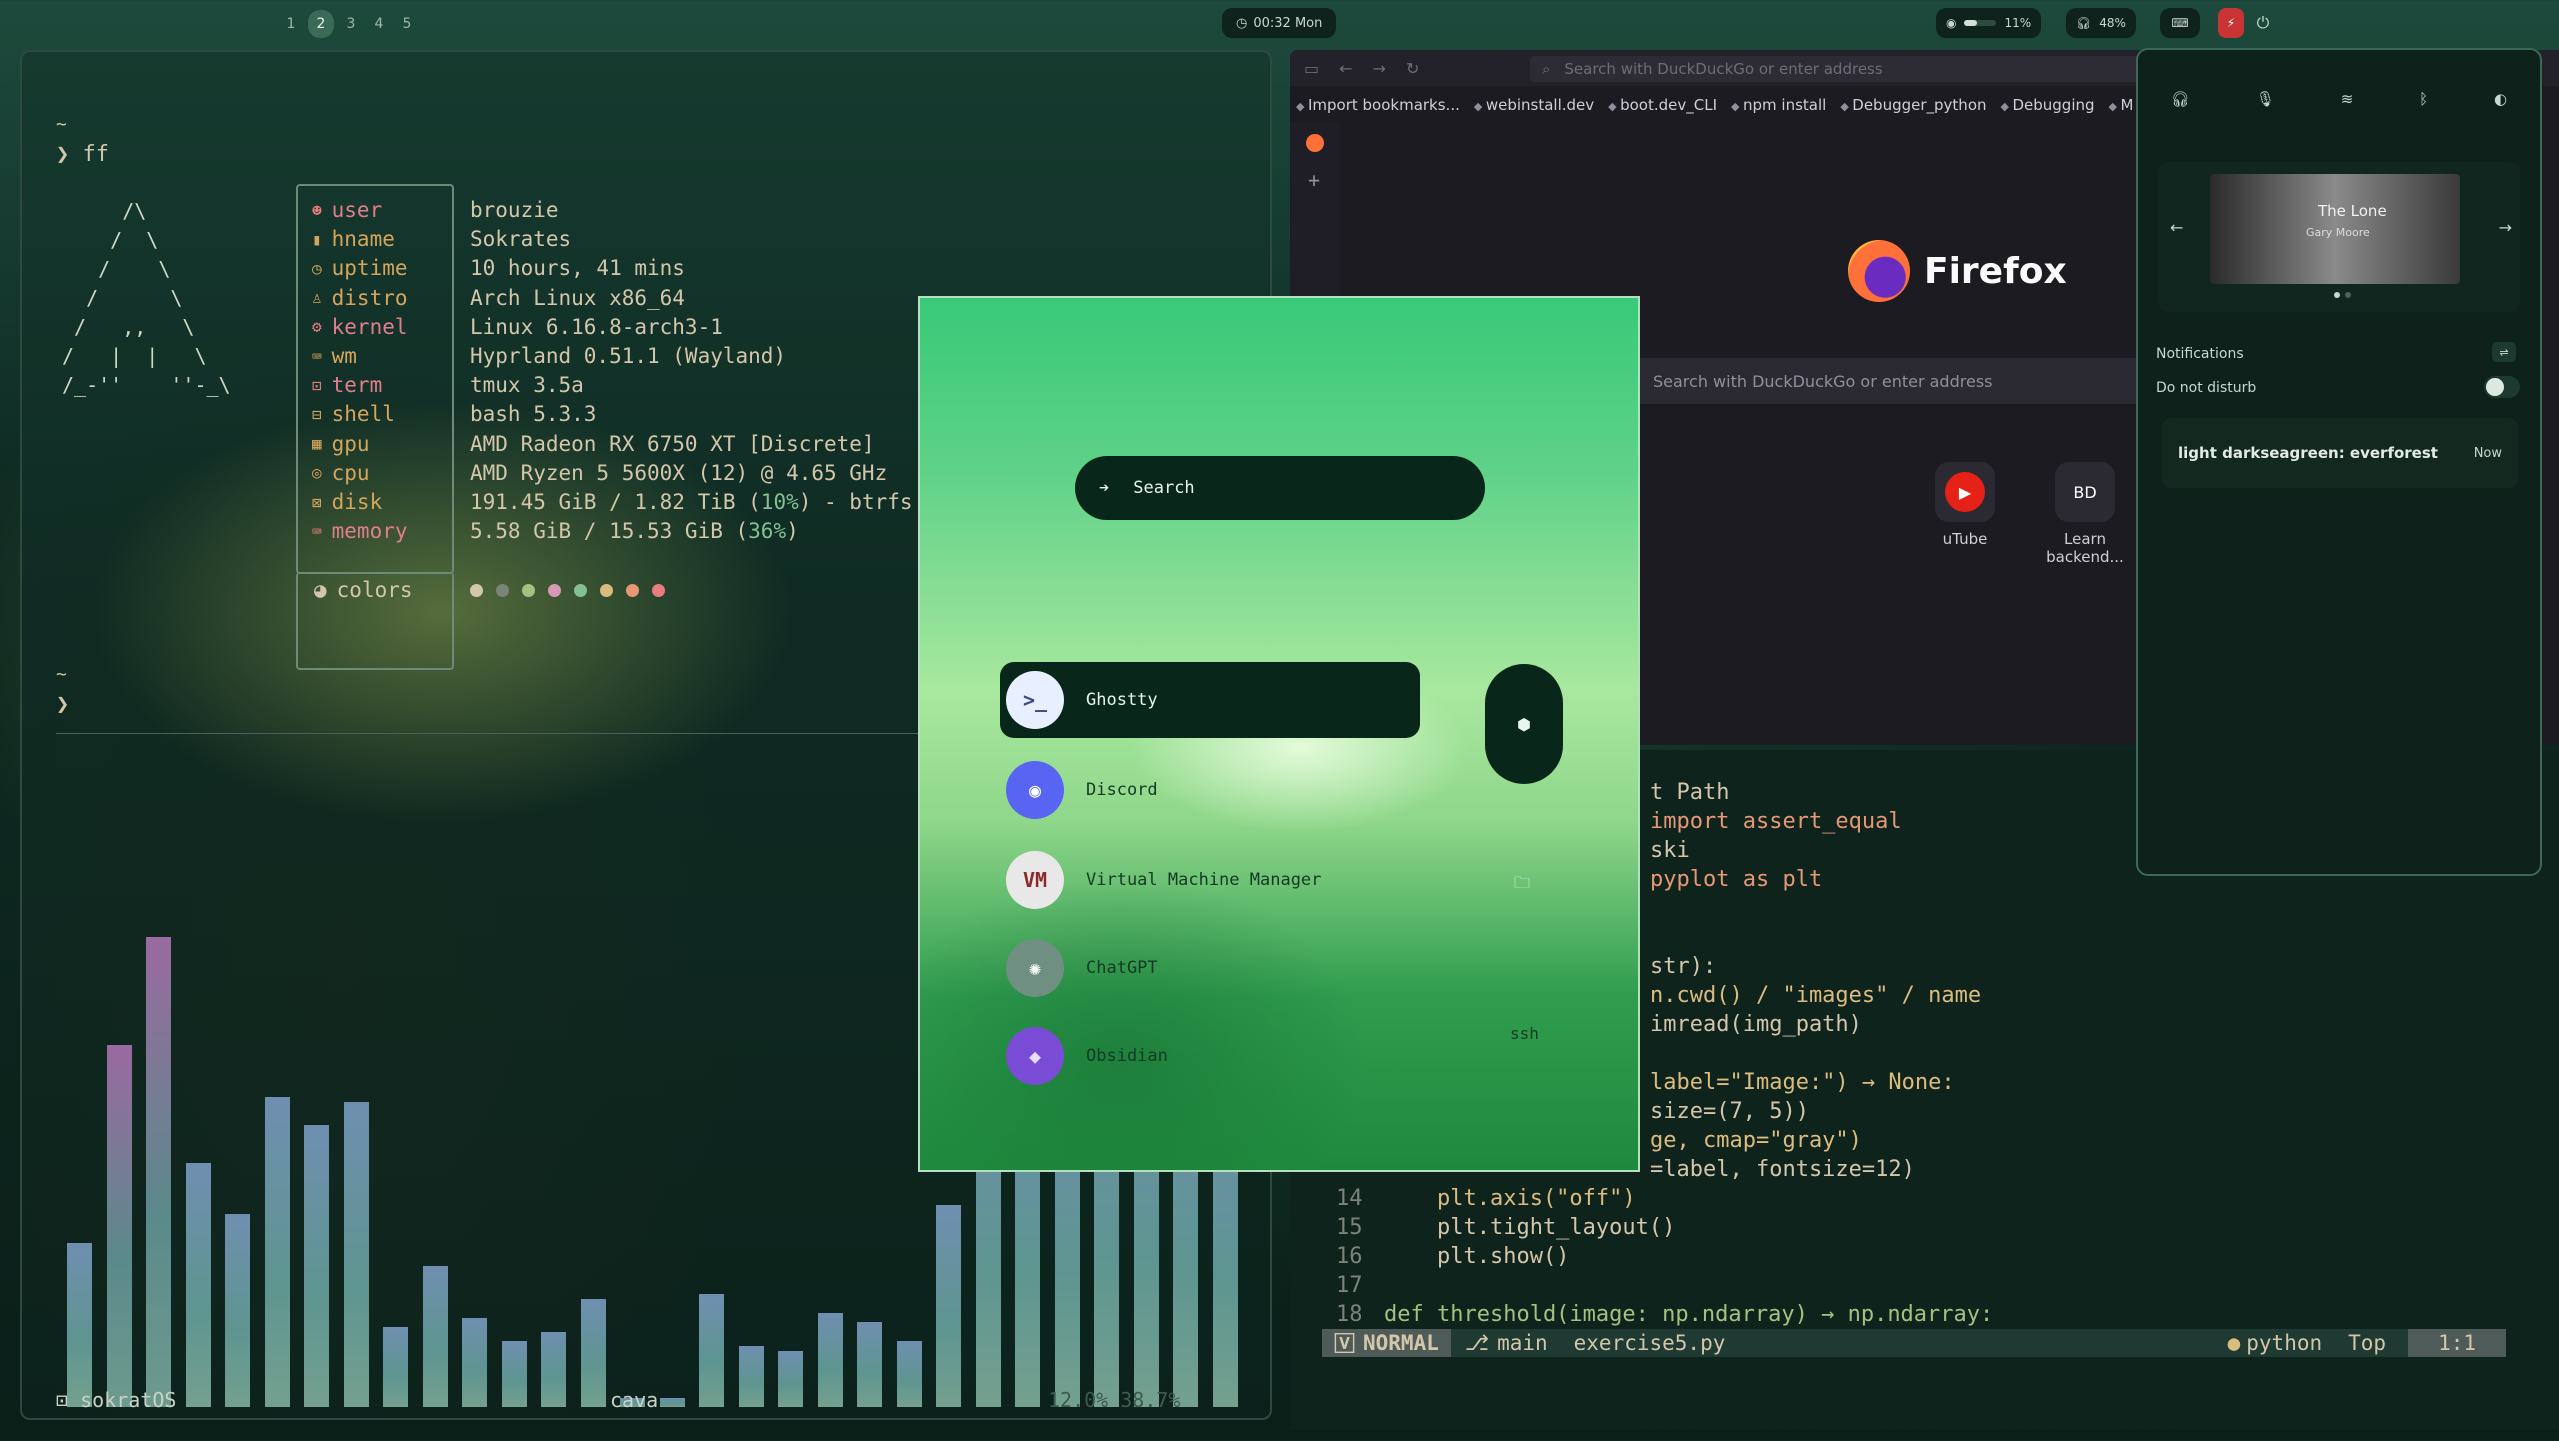  I want to click on clock: ◷ 00:32 Mon, so click(1279, 23).